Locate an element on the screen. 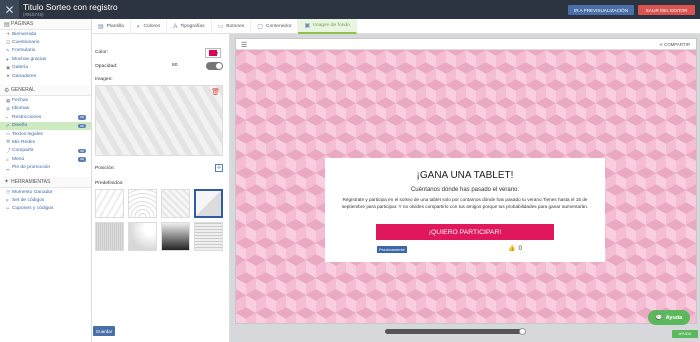 The image size is (700, 342). save-button: Guardar is located at coordinates (104, 331).